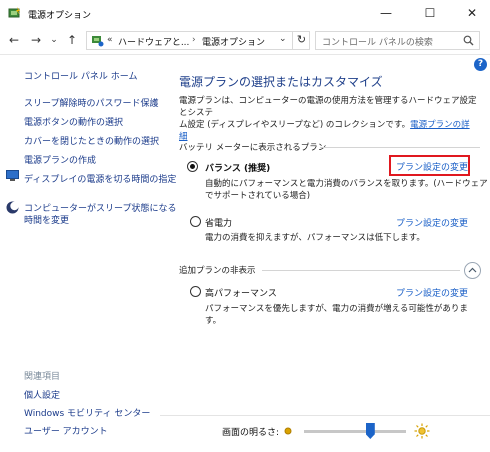 The image size is (490, 452). Describe the element at coordinates (60, 159) in the screenshot. I see `sidebar-link-create-plan: 電源プランの作成` at that location.